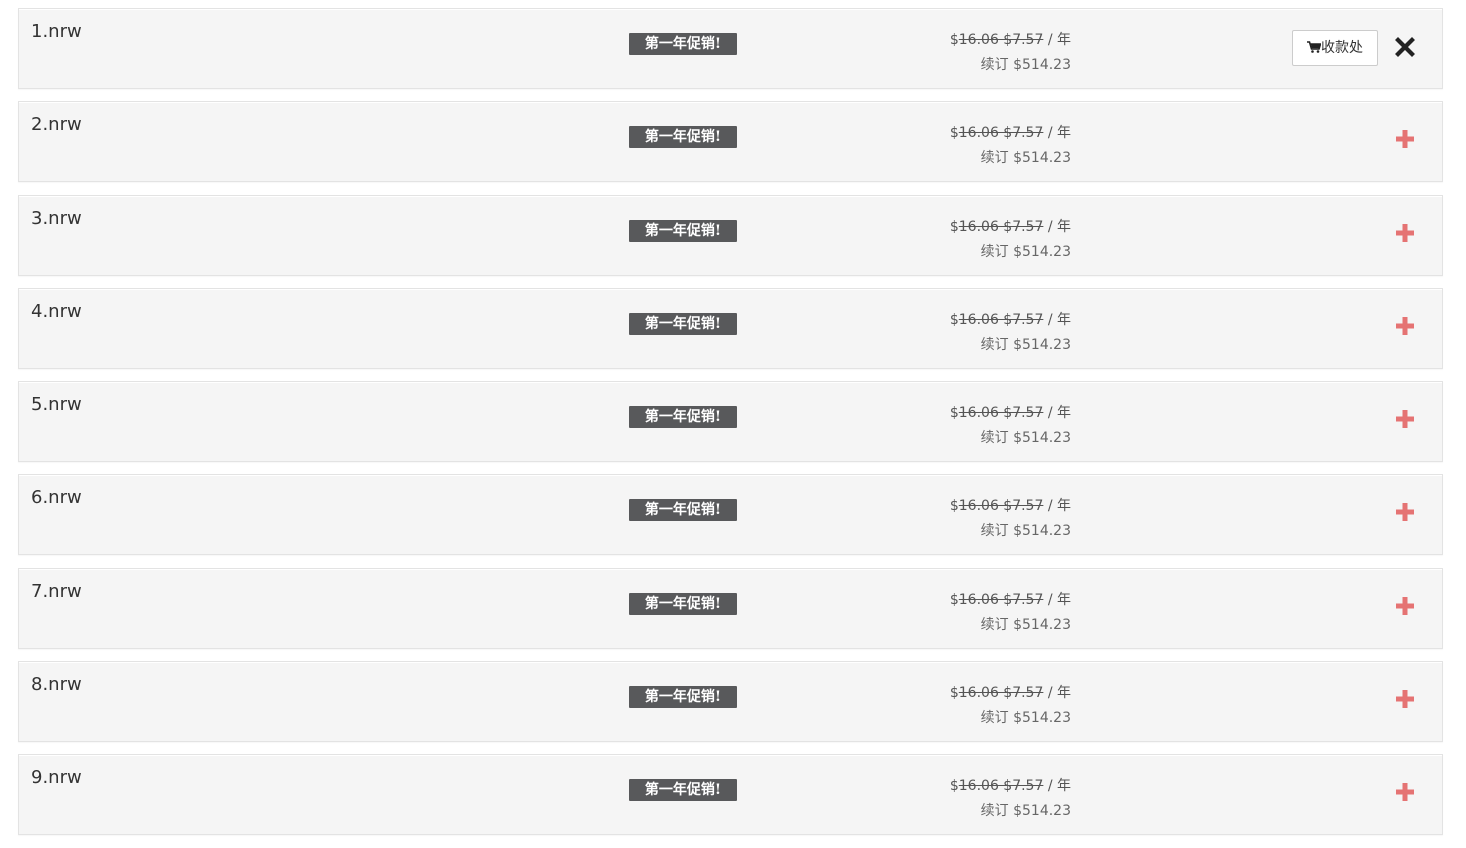 Image resolution: width=1466 pixels, height=848 pixels. I want to click on domain-name: 9.nrw, so click(56, 778).